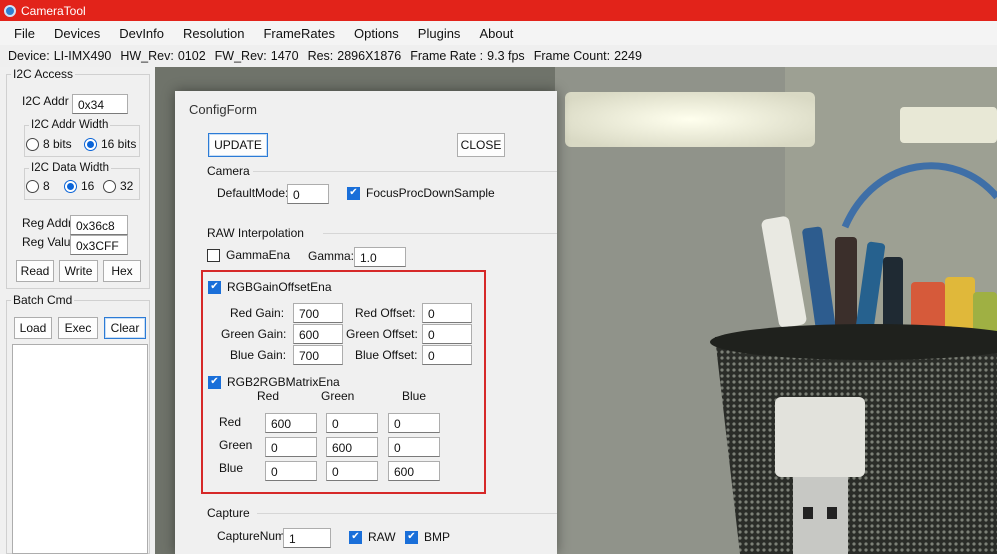 The image size is (997, 554). Describe the element at coordinates (147, 56) in the screenshot. I see `hw-rev-label: HW_Rev:` at that location.